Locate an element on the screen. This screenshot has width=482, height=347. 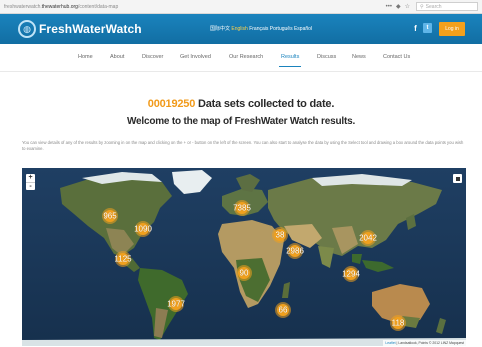
cluster-count-label: 965 is located at coordinates (110, 216).